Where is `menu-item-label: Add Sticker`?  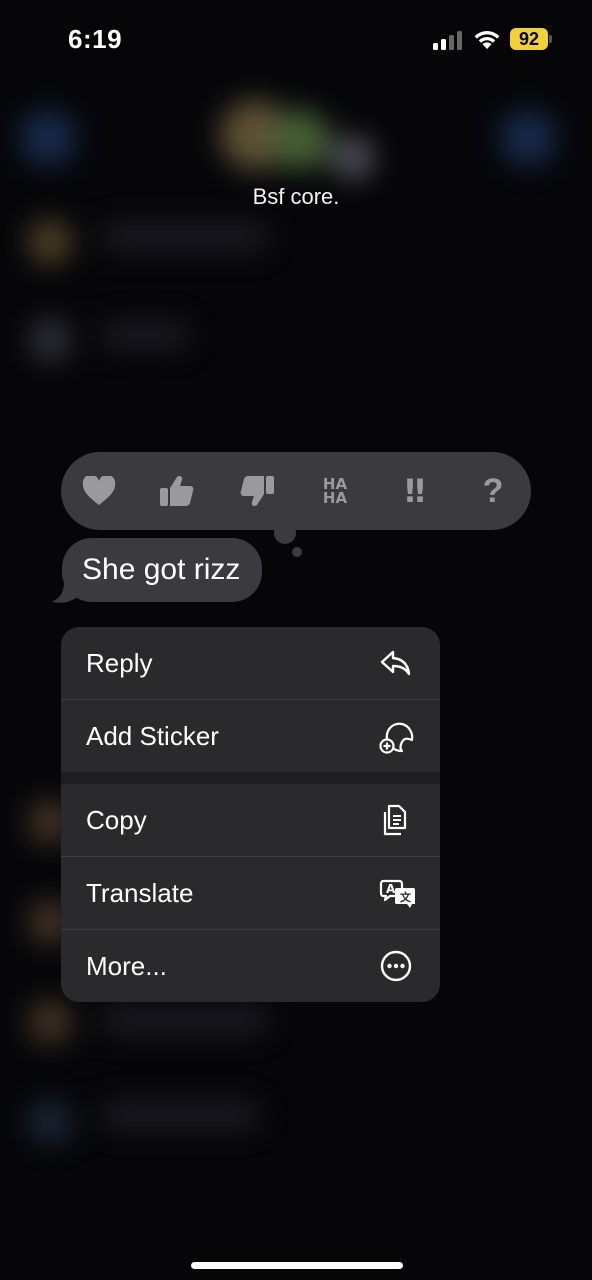 menu-item-label: Add Sticker is located at coordinates (152, 736).